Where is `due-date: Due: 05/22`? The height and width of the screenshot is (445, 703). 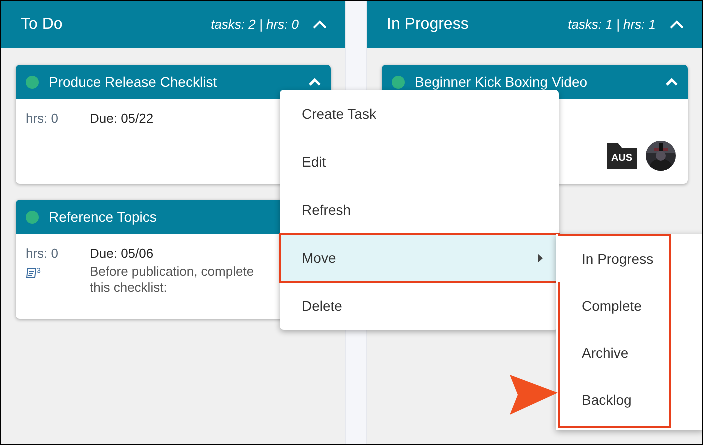 due-date: Due: 05/22 is located at coordinates (122, 119).